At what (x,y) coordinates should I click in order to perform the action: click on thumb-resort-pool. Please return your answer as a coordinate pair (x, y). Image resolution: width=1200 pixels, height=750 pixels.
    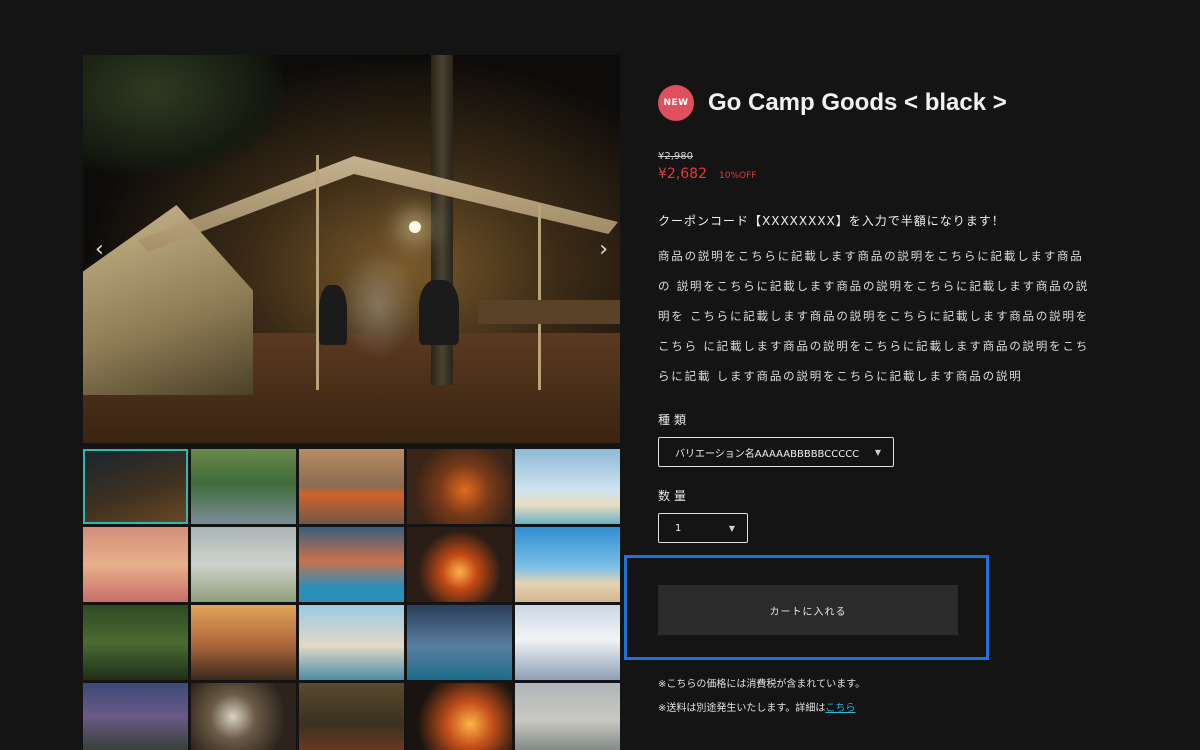
    Looking at the image, I should click on (351, 564).